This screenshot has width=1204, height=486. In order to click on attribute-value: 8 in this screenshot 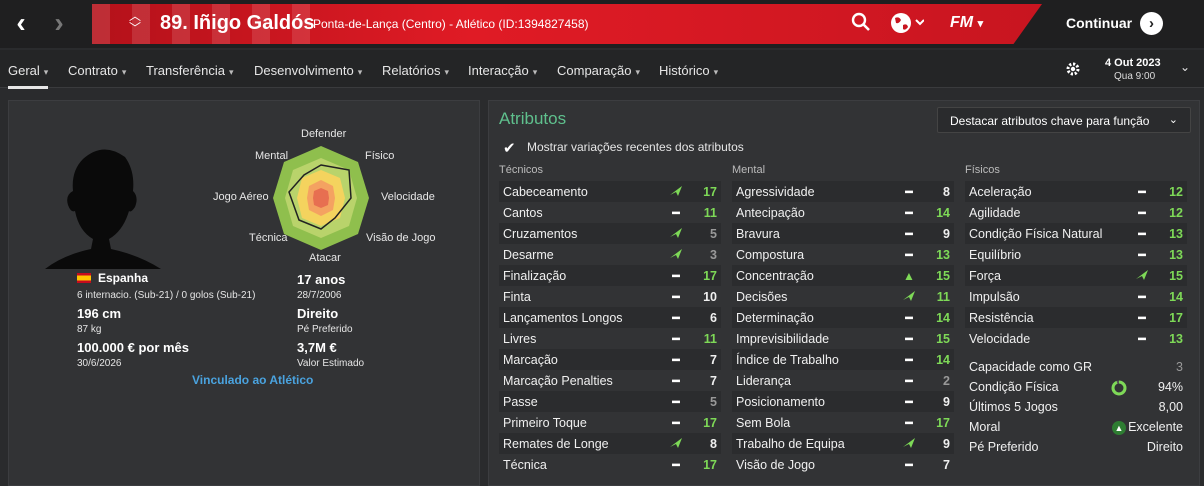, I will do `click(946, 191)`.